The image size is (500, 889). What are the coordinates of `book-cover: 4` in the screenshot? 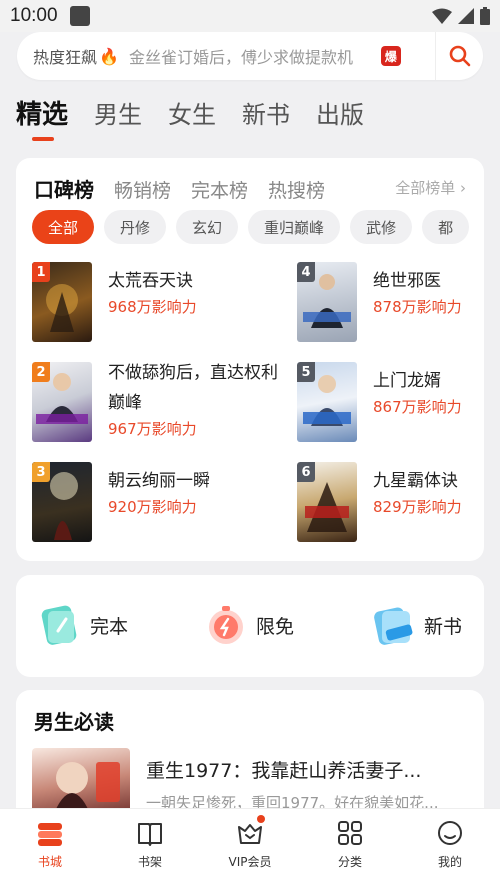 It's located at (327, 302).